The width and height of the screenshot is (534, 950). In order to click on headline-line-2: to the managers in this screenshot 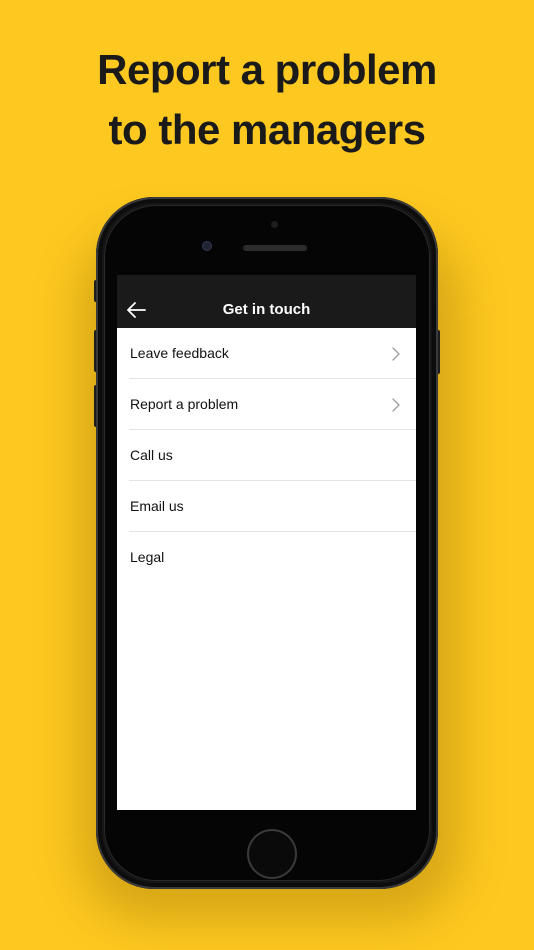, I will do `click(267, 129)`.